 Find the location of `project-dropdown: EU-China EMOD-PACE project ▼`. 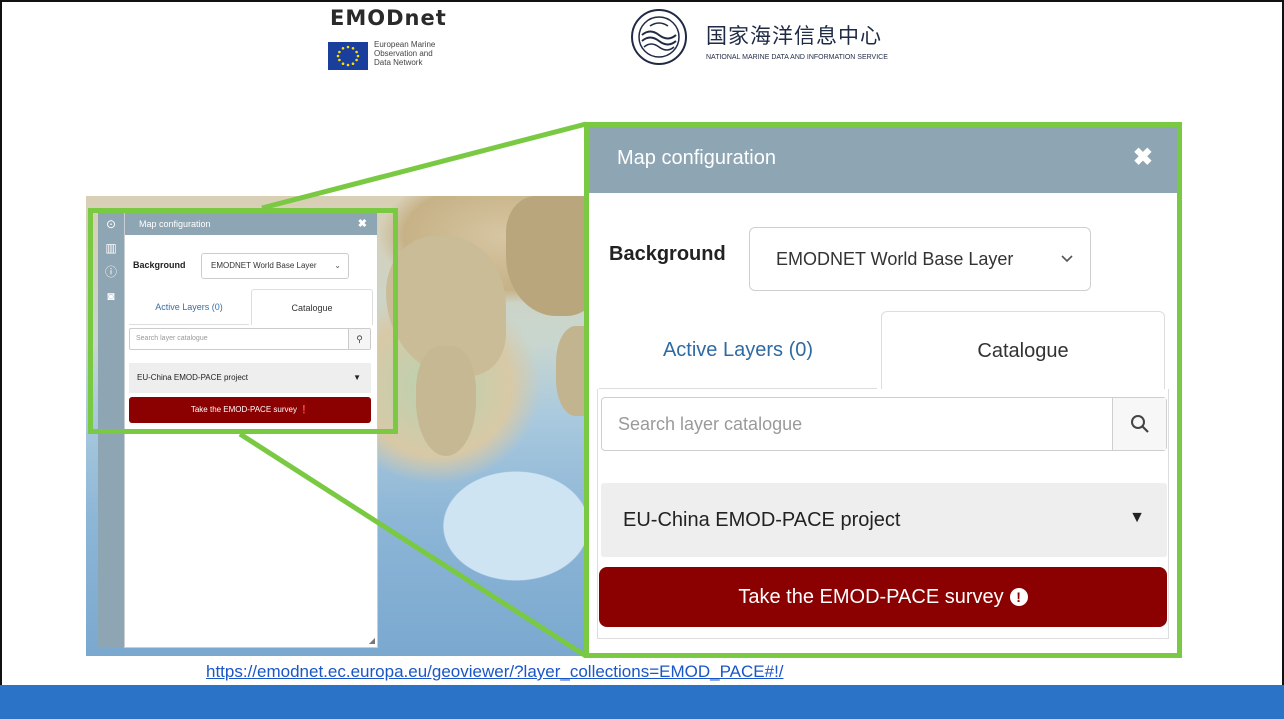

project-dropdown: EU-China EMOD-PACE project ▼ is located at coordinates (884, 520).